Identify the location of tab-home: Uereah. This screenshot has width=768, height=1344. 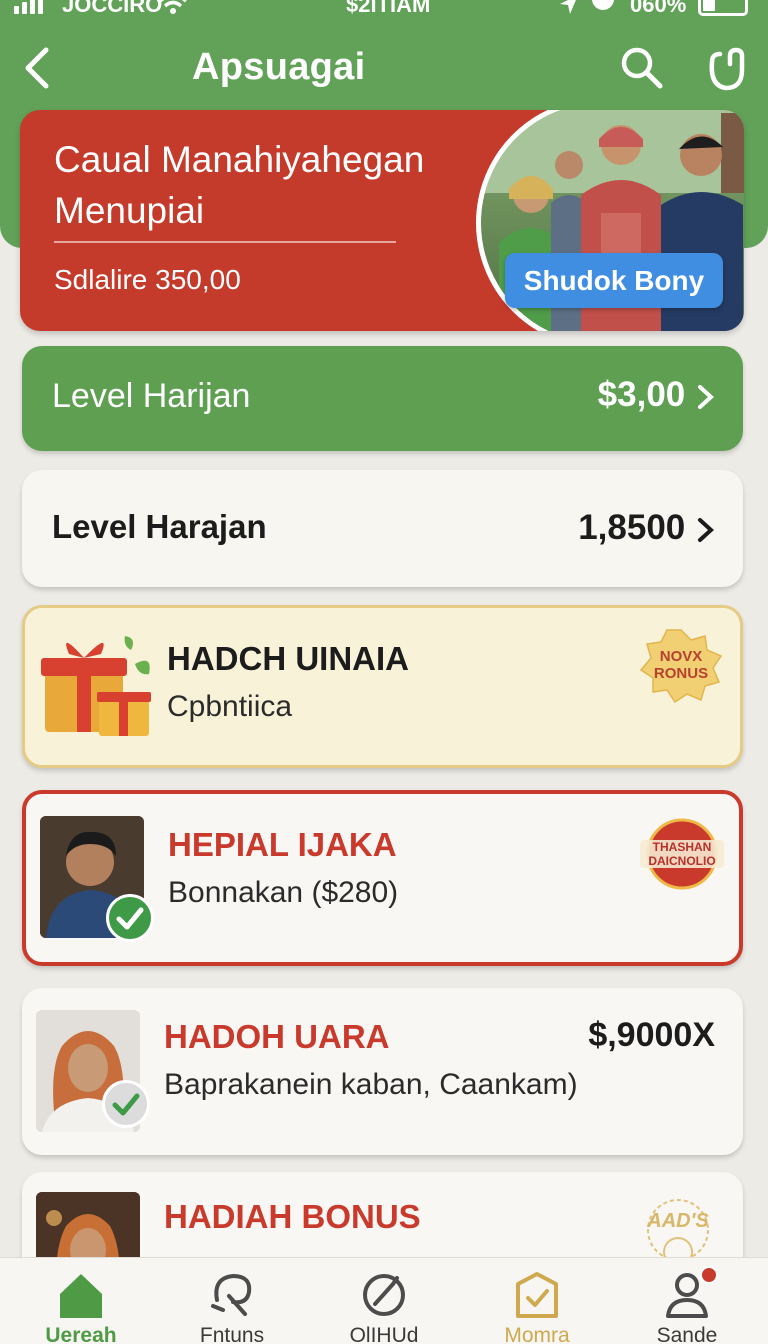
(81, 1301).